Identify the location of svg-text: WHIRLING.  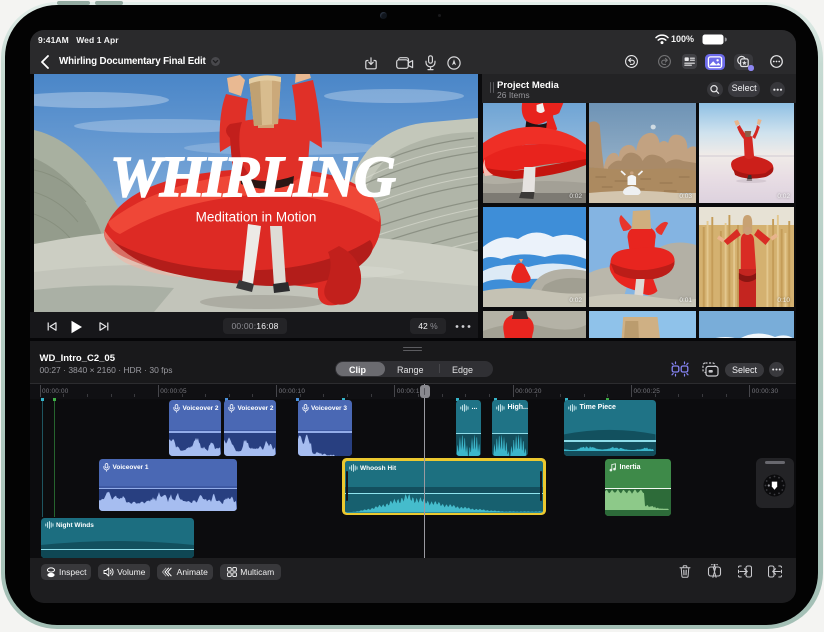
(253, 176).